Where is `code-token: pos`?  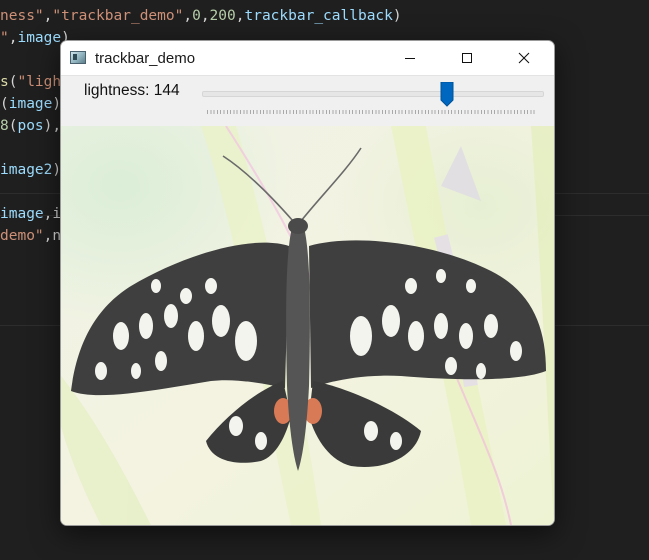 code-token: pos is located at coordinates (30, 126).